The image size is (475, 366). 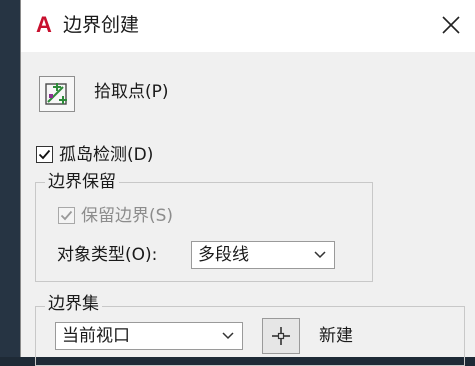 I want to click on boundary-set-value: 当前视口, so click(x=96, y=336).